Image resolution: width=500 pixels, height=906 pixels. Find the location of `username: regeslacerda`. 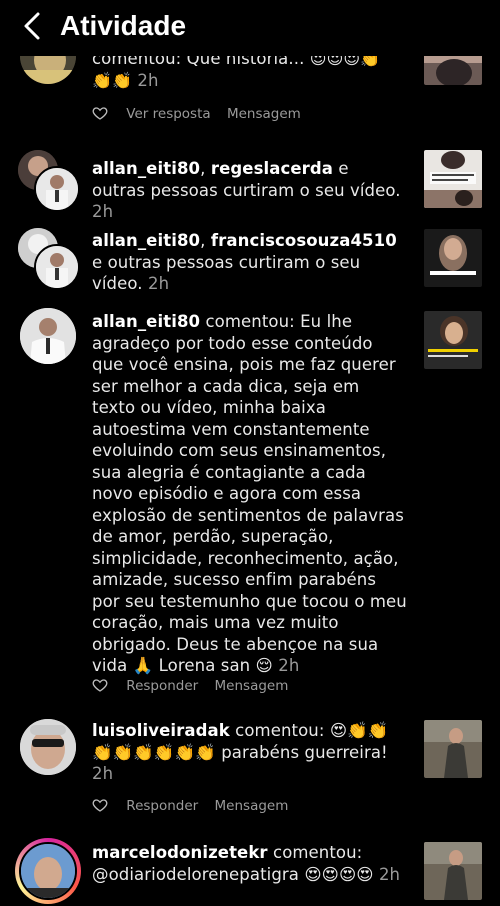

username: regeslacerda is located at coordinates (272, 168).